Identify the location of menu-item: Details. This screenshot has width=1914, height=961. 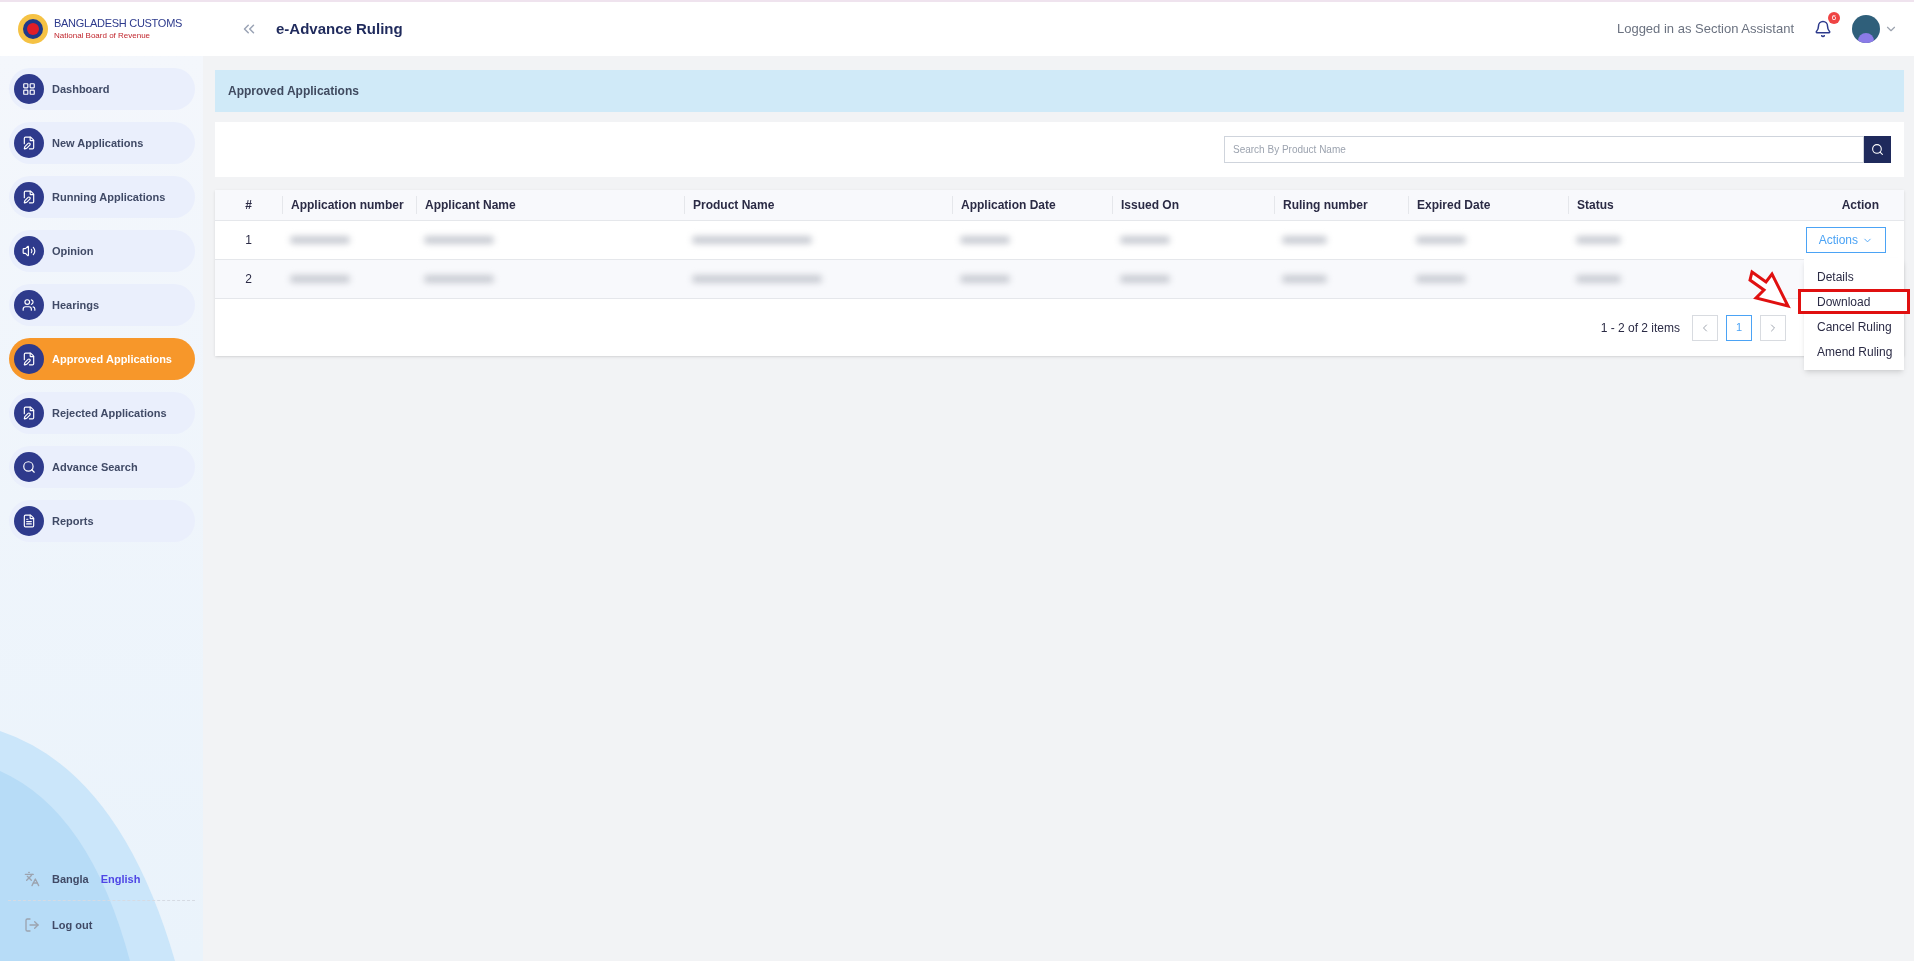
(1854, 276).